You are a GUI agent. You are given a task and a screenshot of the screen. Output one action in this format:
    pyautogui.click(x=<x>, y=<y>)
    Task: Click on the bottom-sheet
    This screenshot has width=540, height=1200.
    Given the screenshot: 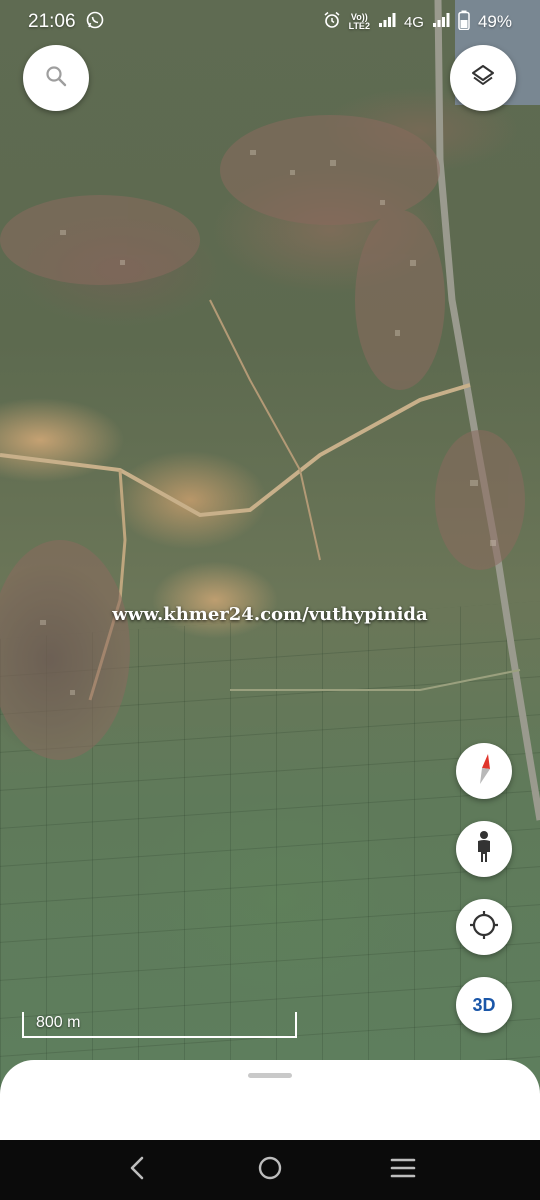 What is the action you would take?
    pyautogui.click(x=270, y=1102)
    